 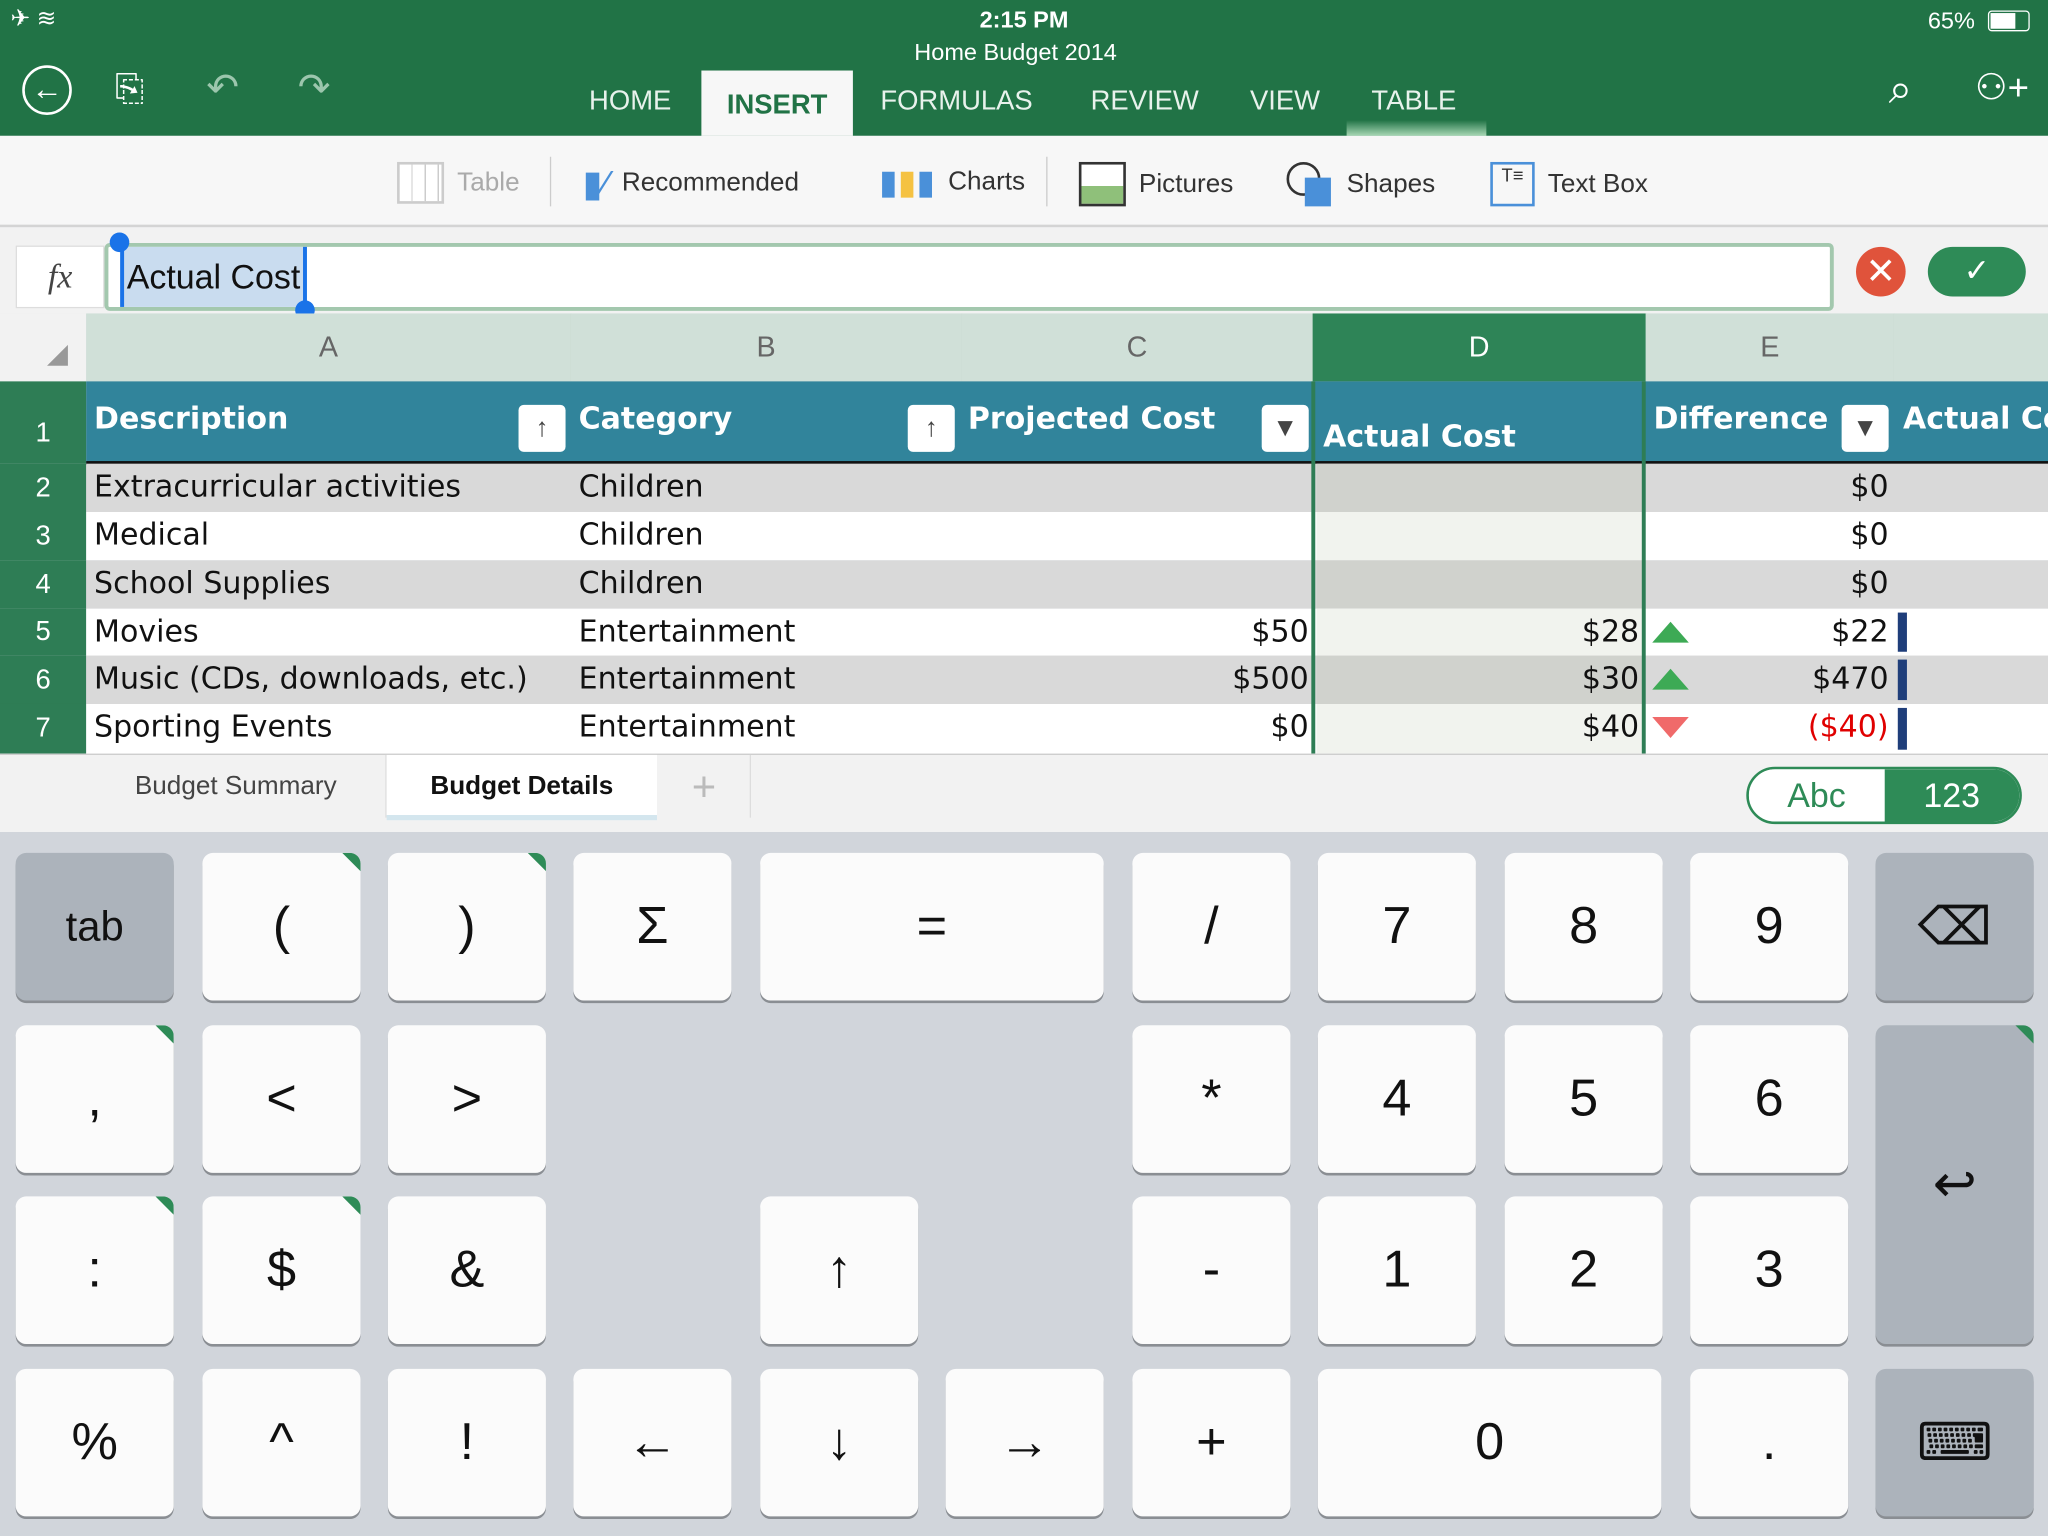 I want to click on cell-actual: $40, so click(x=1610, y=728).